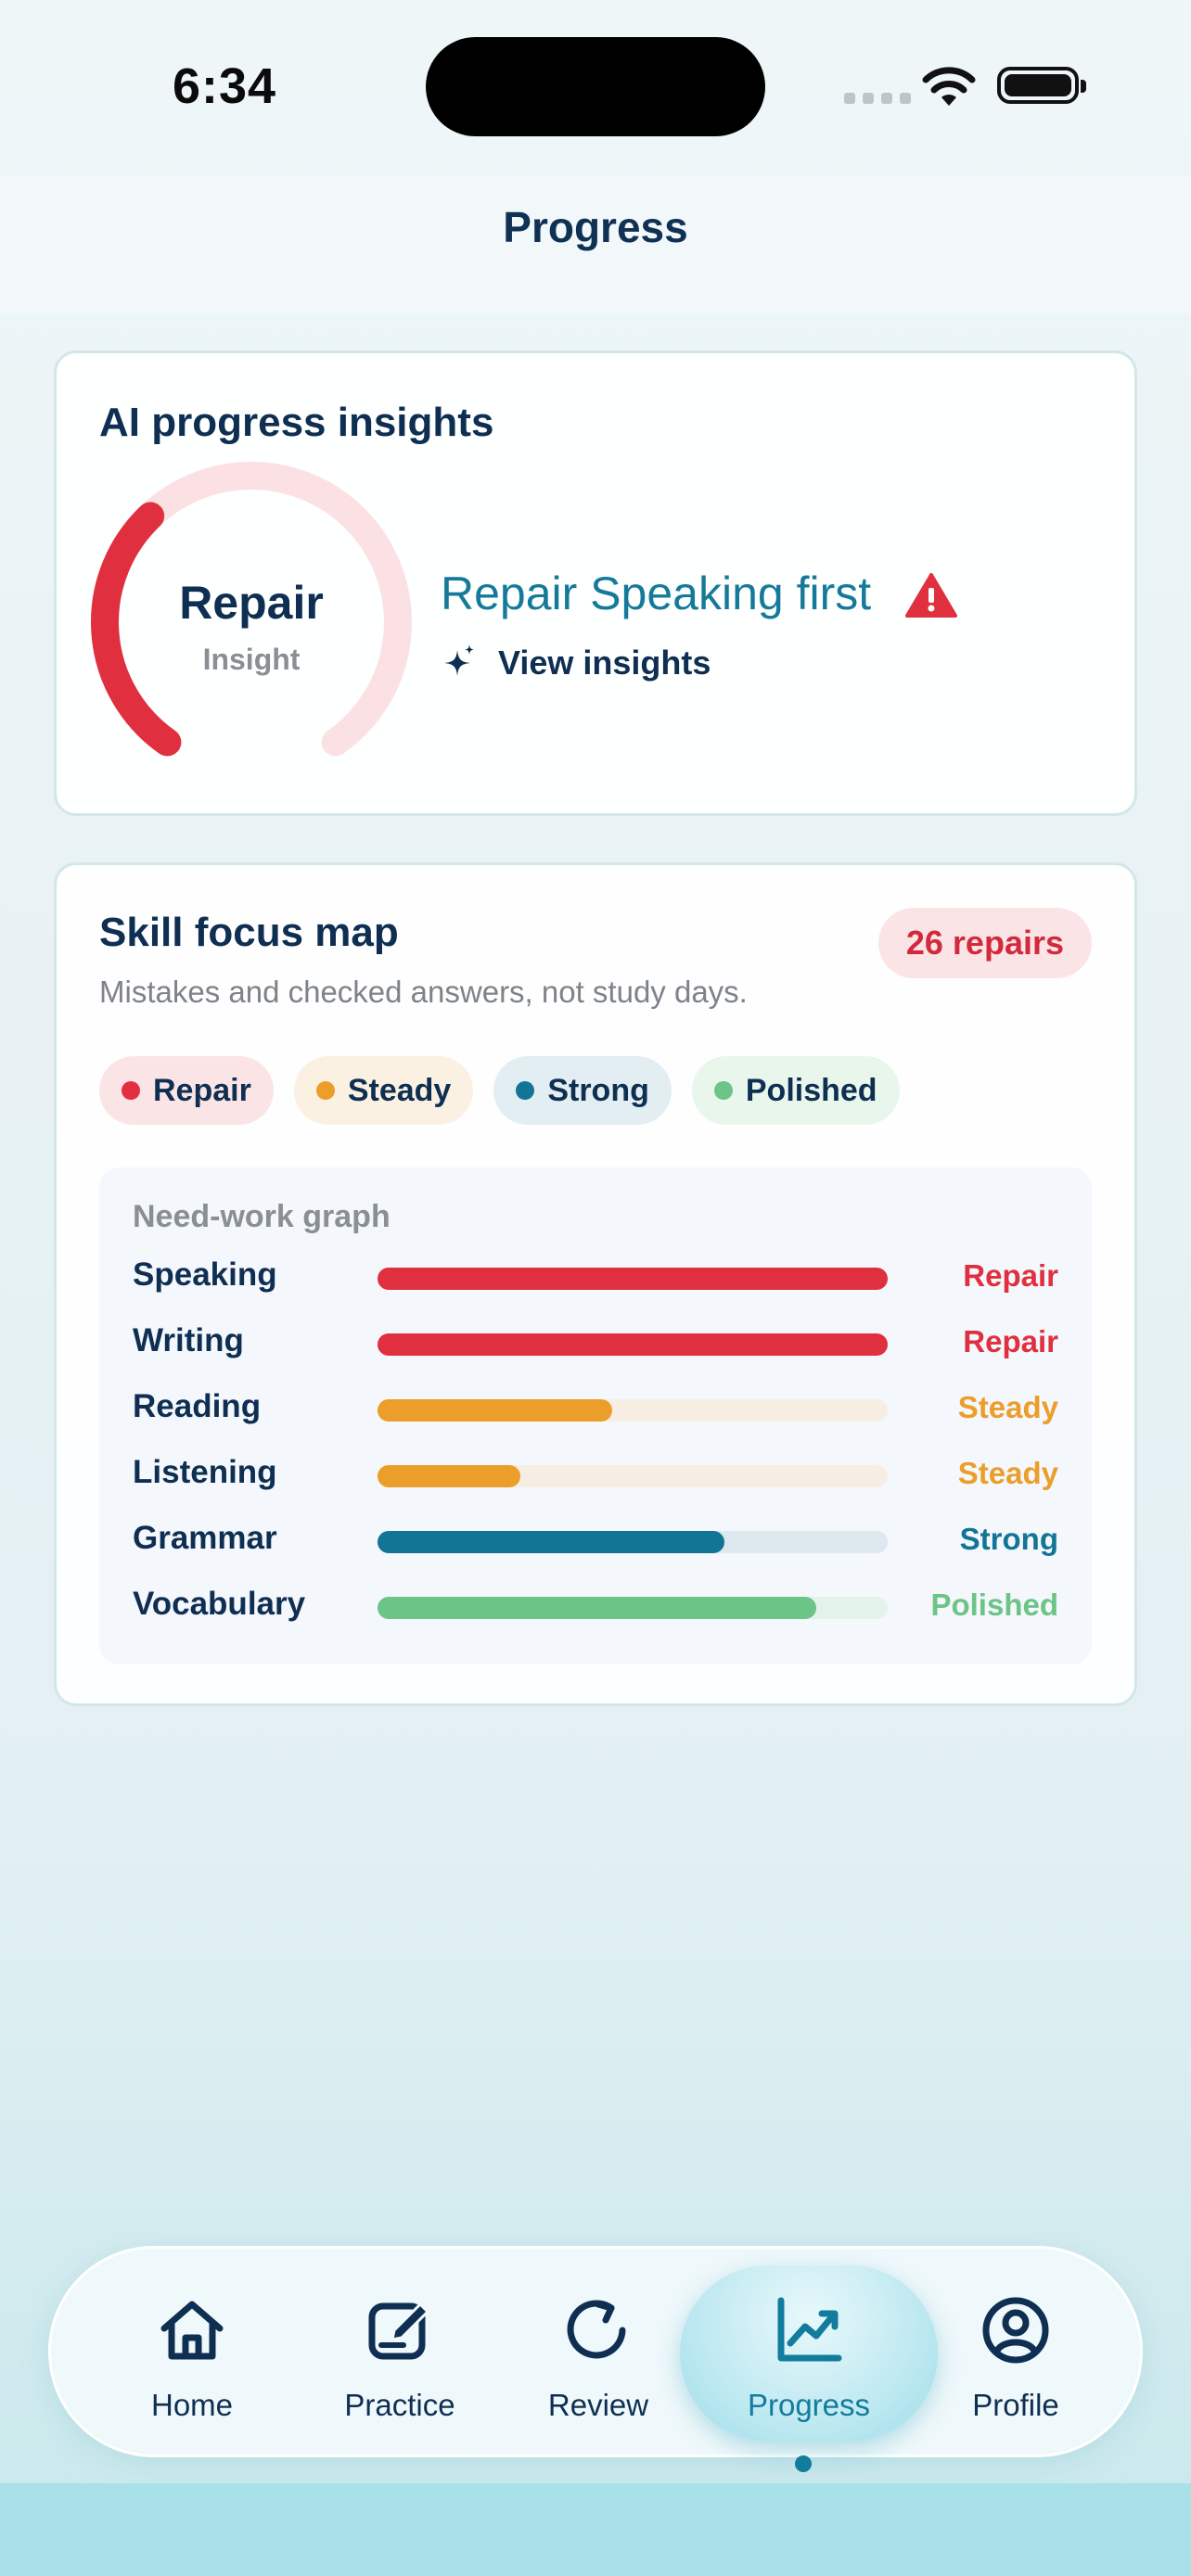 The width and height of the screenshot is (1191, 2576). What do you see at coordinates (994, 1605) in the screenshot?
I see `skill-status: Polished` at bounding box center [994, 1605].